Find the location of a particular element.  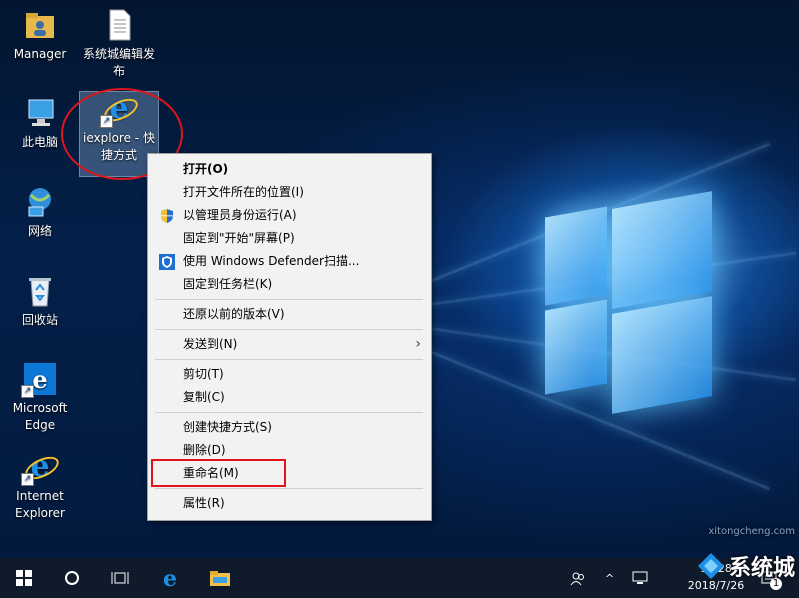

desktop-icon-label: Microsoft Edge is located at coordinates (40, 416).